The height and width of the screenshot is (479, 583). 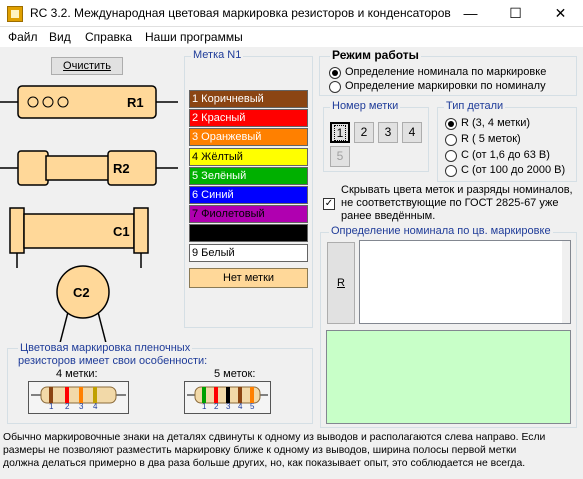 What do you see at coordinates (252, 406) in the screenshot?
I see `film5-num-5: 5` at bounding box center [252, 406].